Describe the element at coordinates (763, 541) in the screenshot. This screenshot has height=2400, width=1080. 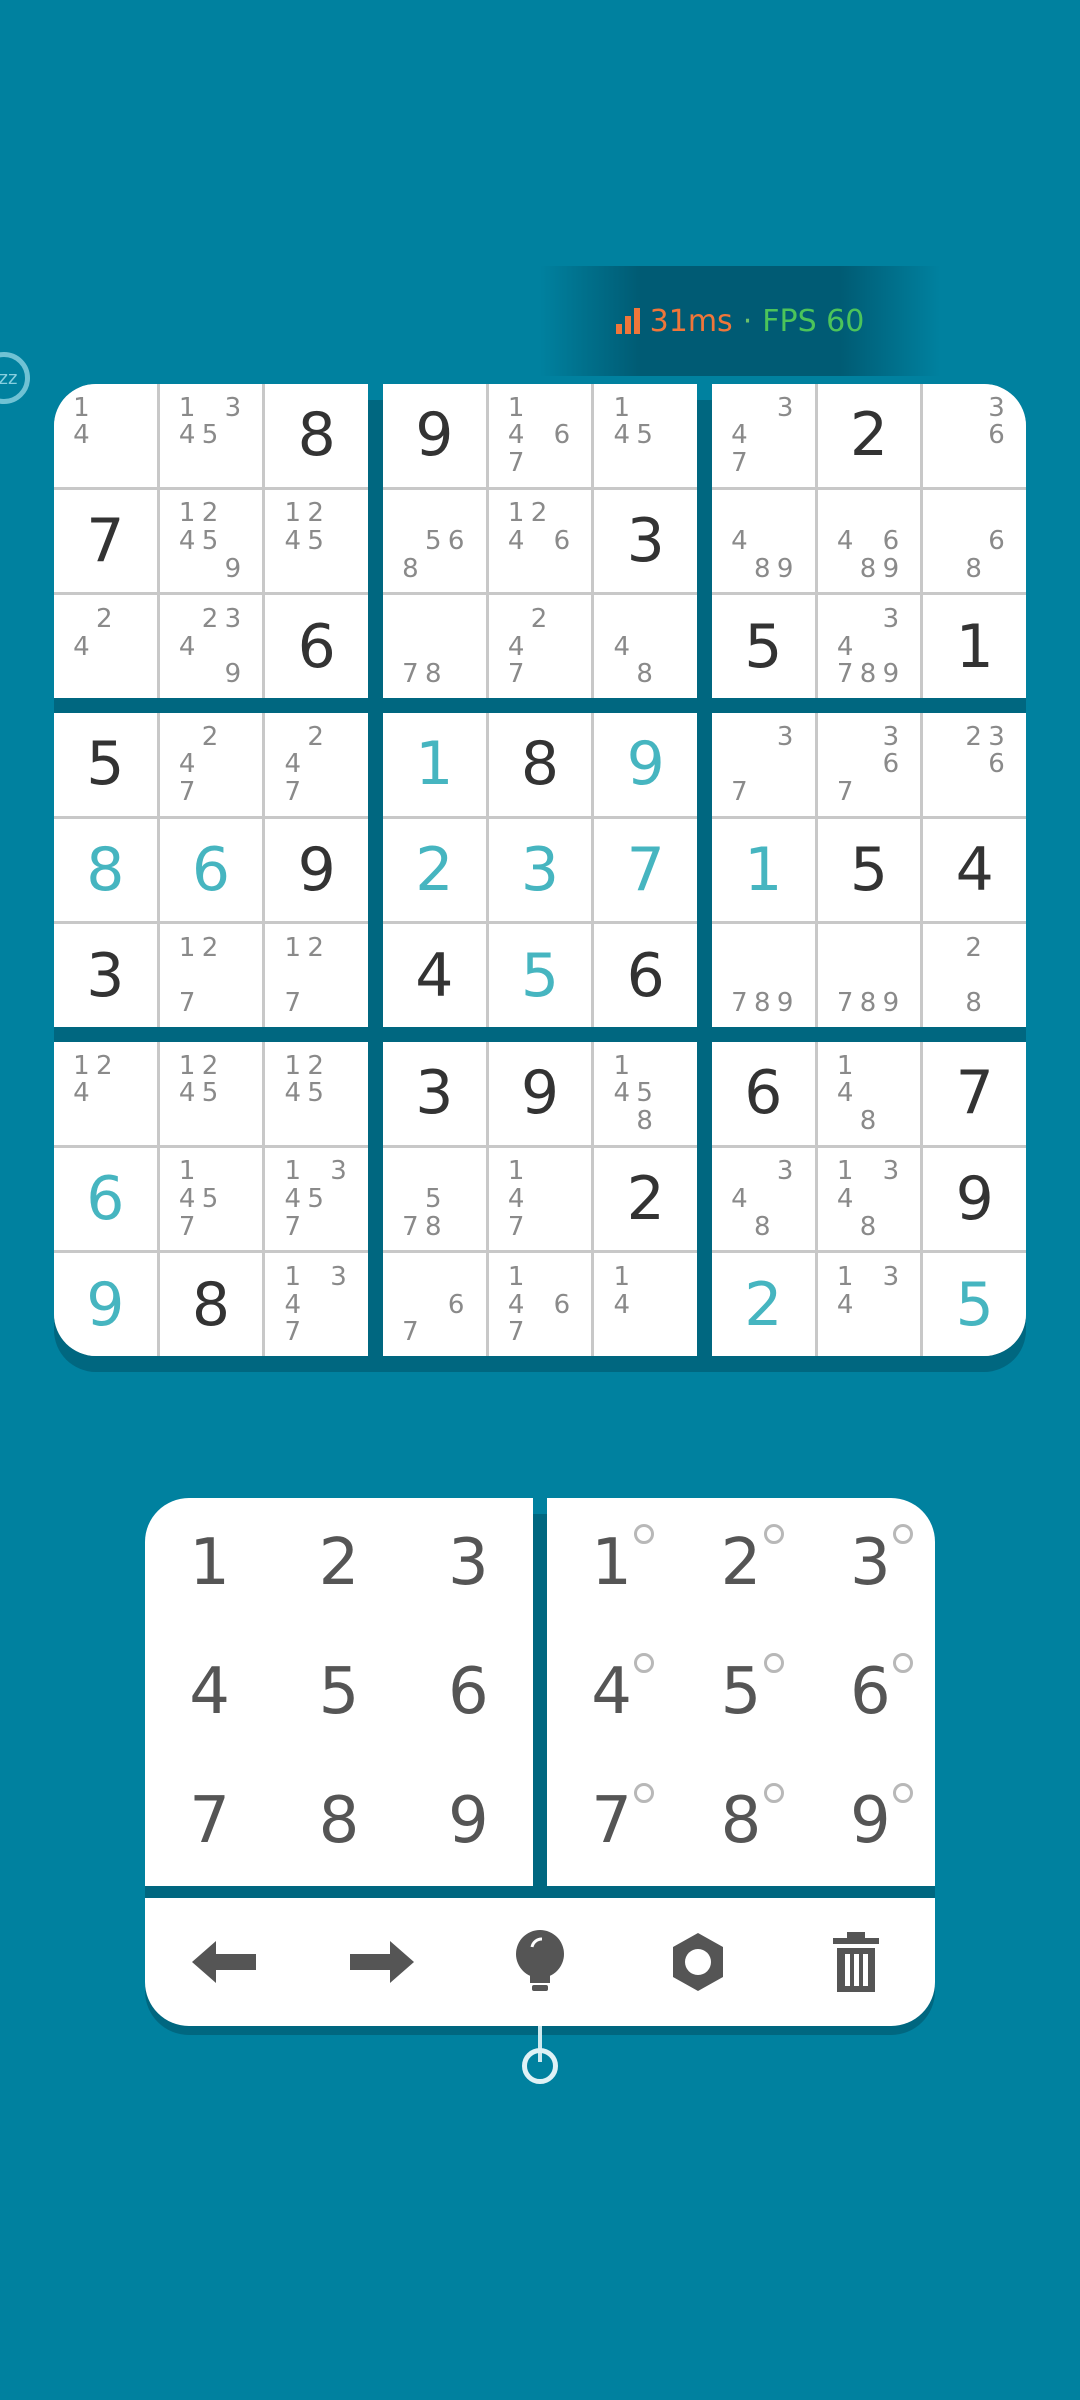
I see `board-cell: 489` at that location.